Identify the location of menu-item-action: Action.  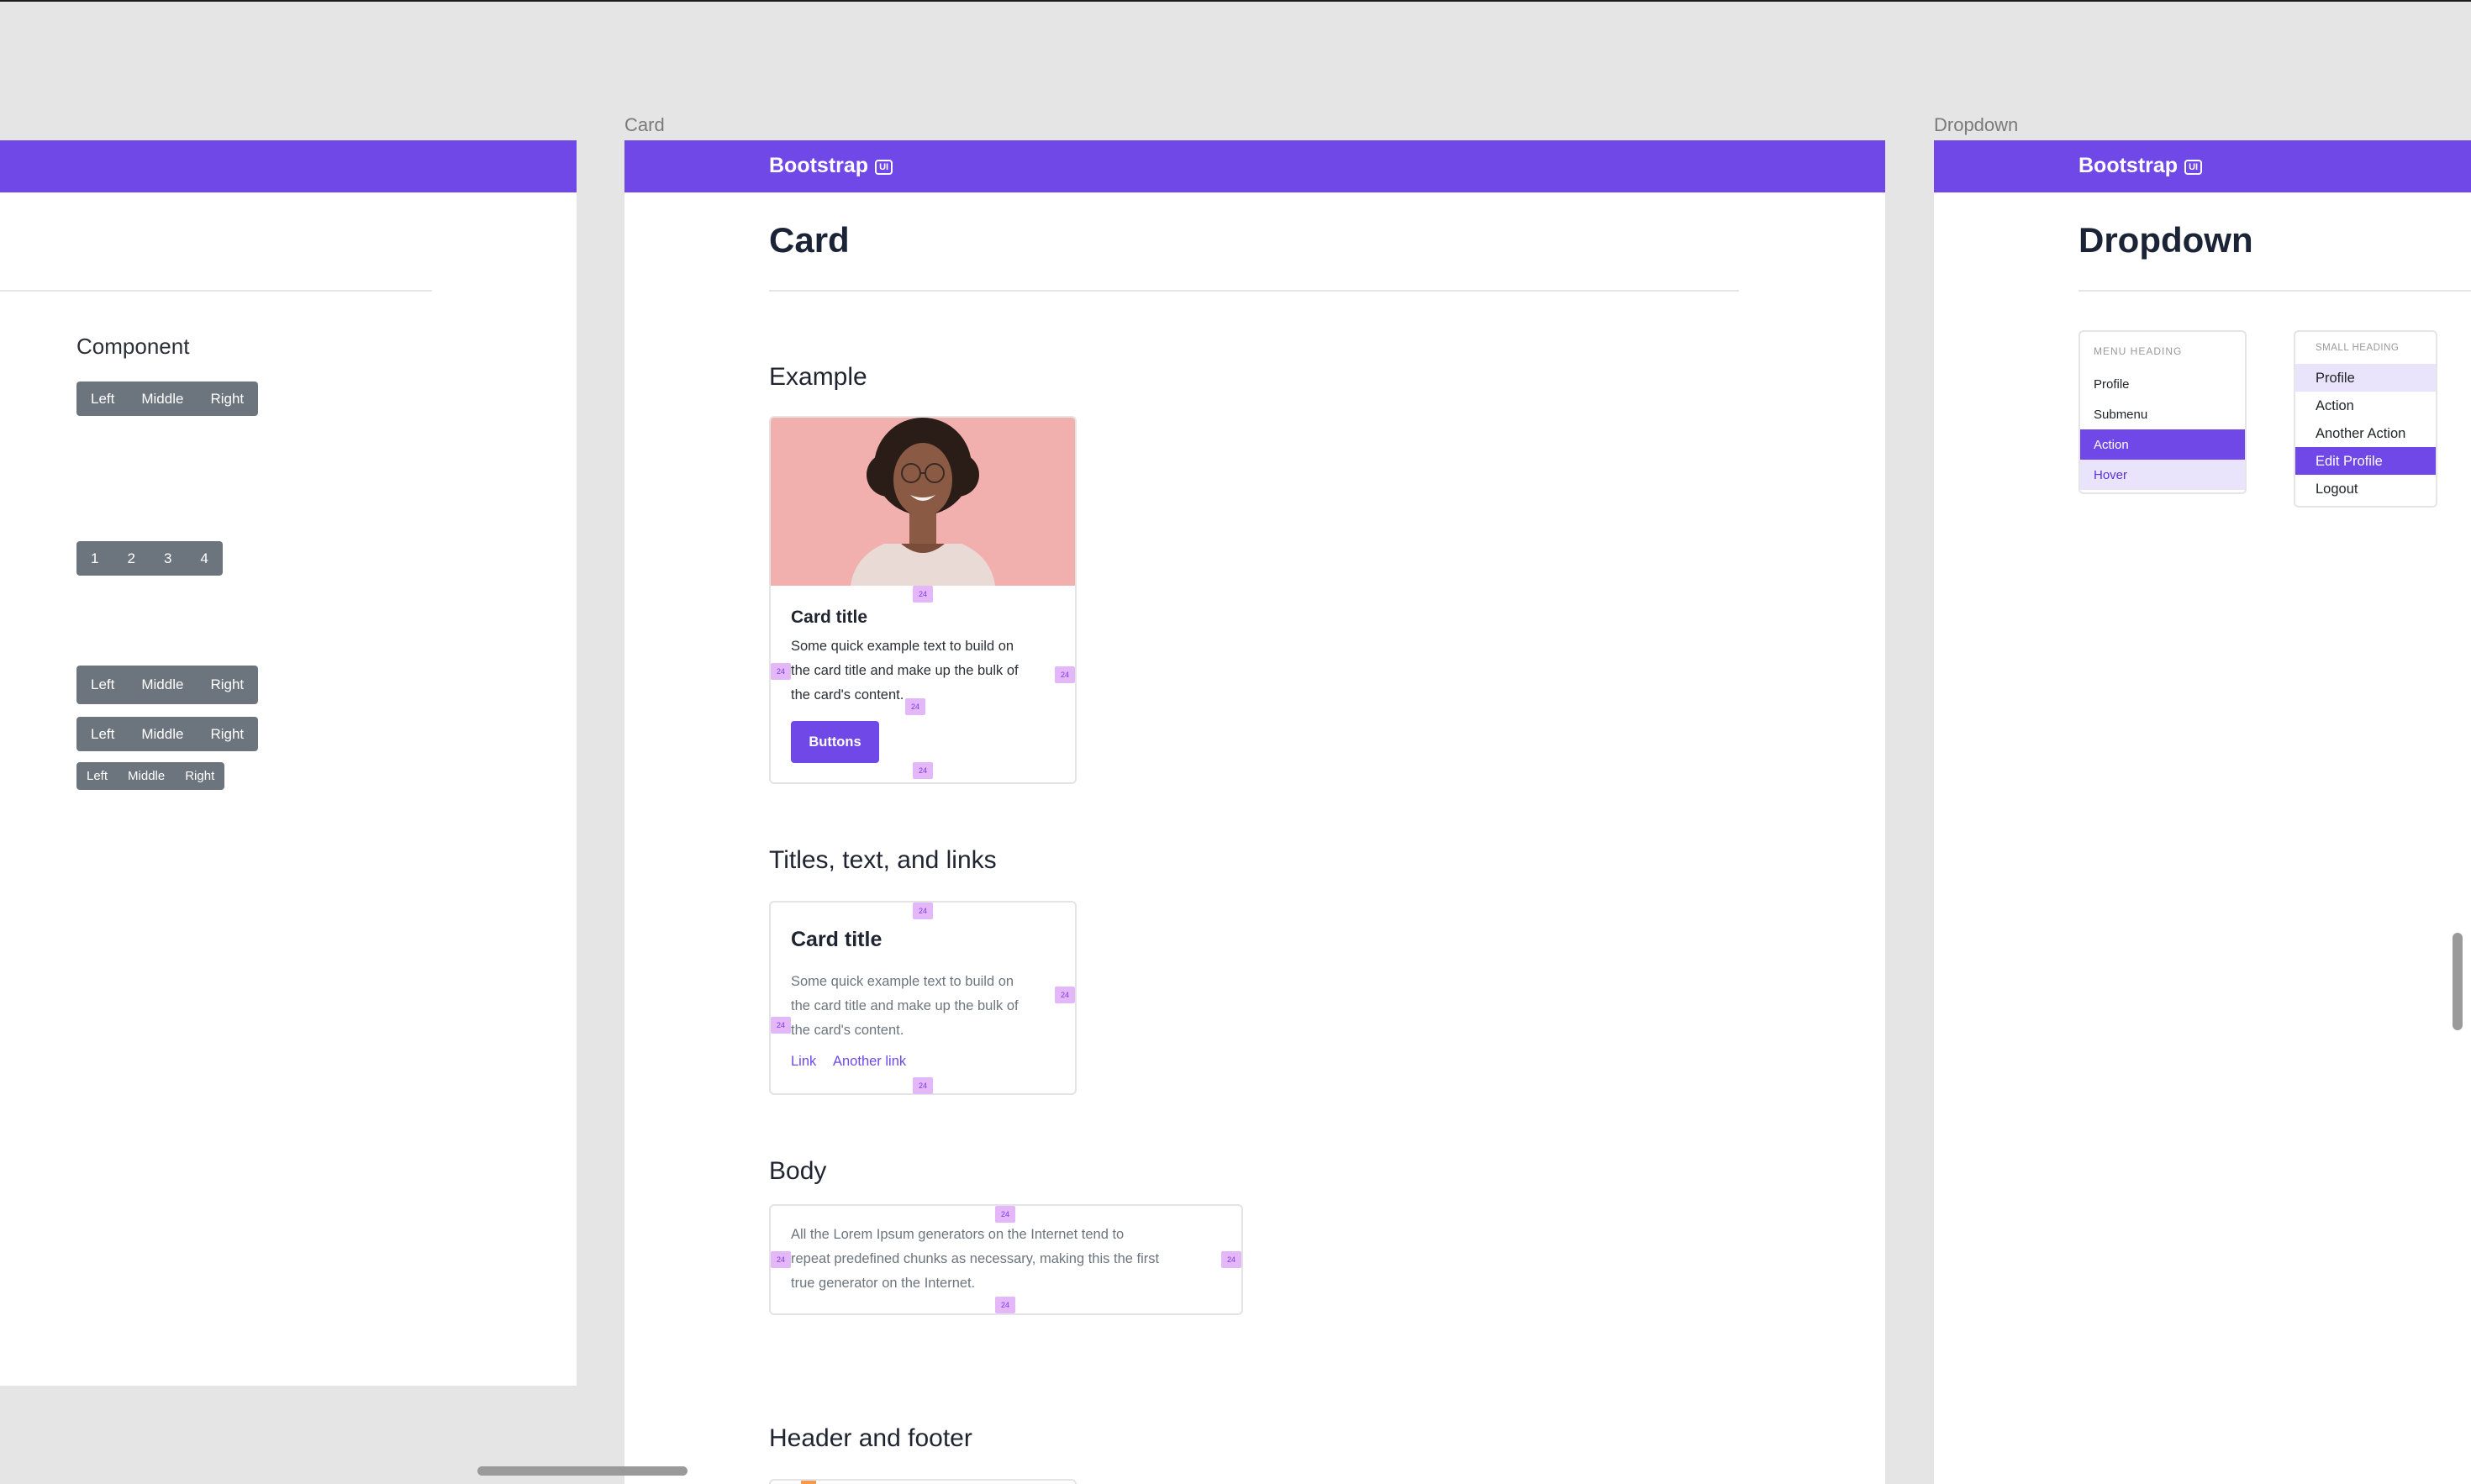
(2365, 406).